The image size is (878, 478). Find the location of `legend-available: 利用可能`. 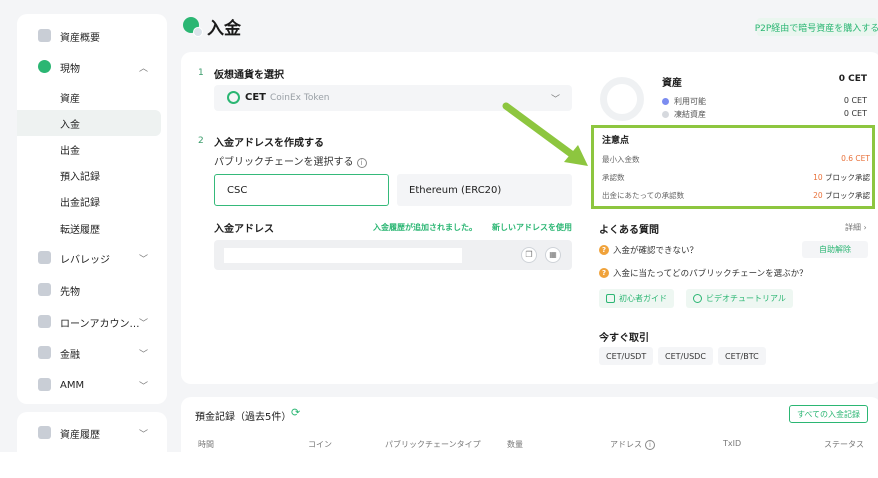

legend-available: 利用可能 is located at coordinates (684, 101).